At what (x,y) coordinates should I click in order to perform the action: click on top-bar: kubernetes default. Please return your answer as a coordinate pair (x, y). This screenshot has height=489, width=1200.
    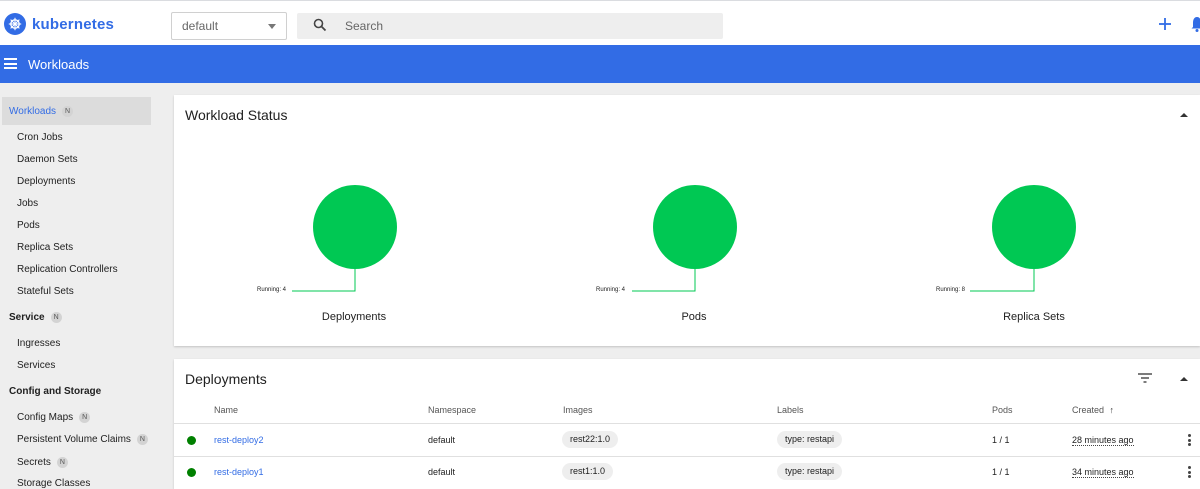
    Looking at the image, I should click on (600, 22).